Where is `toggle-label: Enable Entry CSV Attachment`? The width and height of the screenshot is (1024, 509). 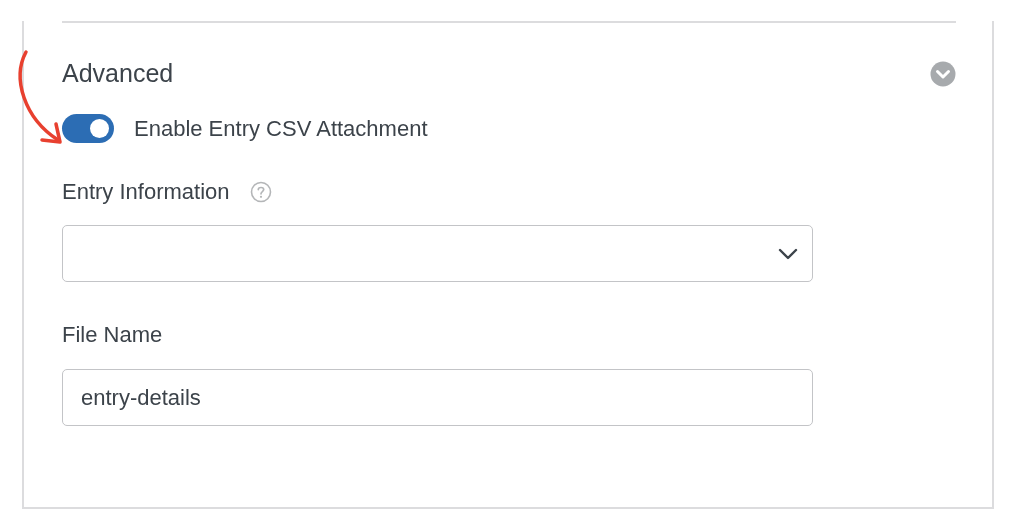
toggle-label: Enable Entry CSV Attachment is located at coordinates (281, 128).